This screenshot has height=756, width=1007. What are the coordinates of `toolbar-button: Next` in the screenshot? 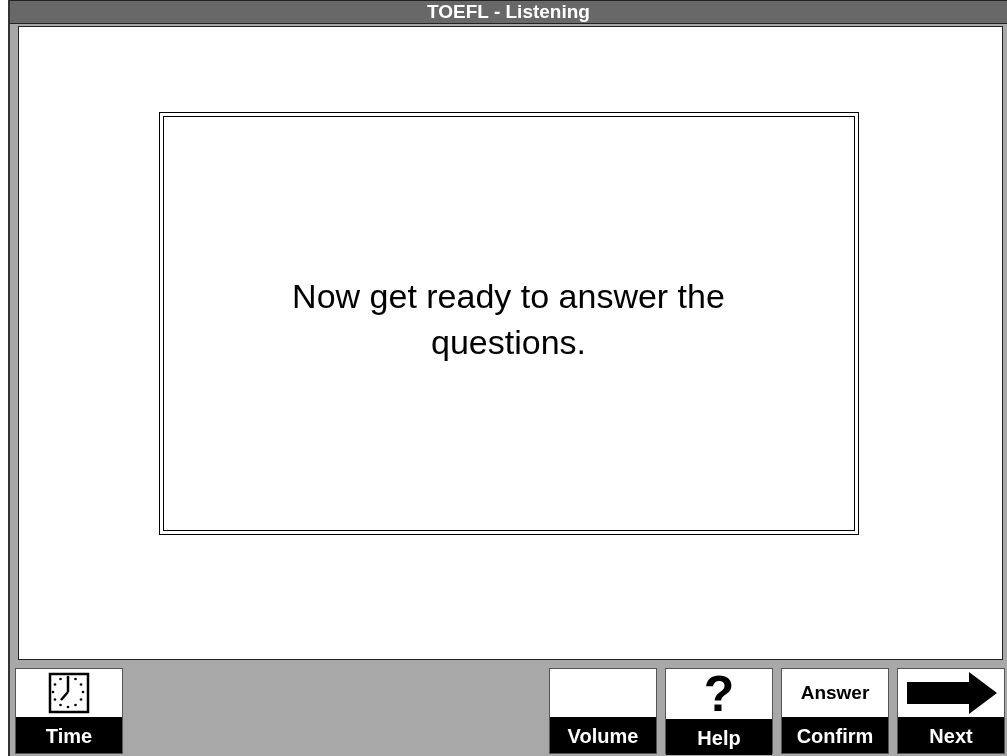 It's located at (951, 711).